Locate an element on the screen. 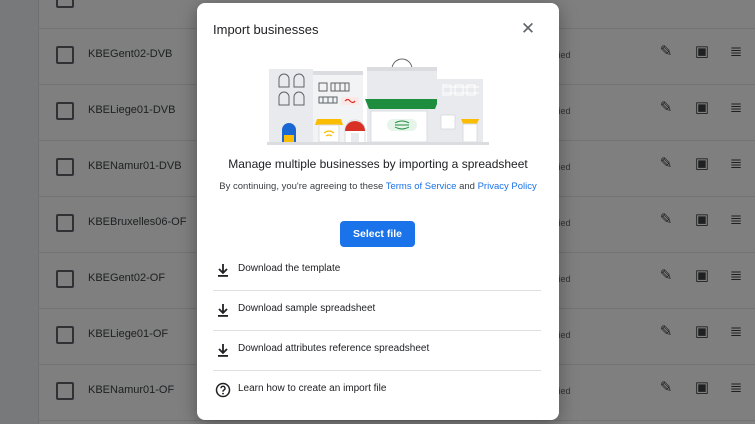 This screenshot has width=755, height=424. close-icon: ✕ is located at coordinates (528, 29).